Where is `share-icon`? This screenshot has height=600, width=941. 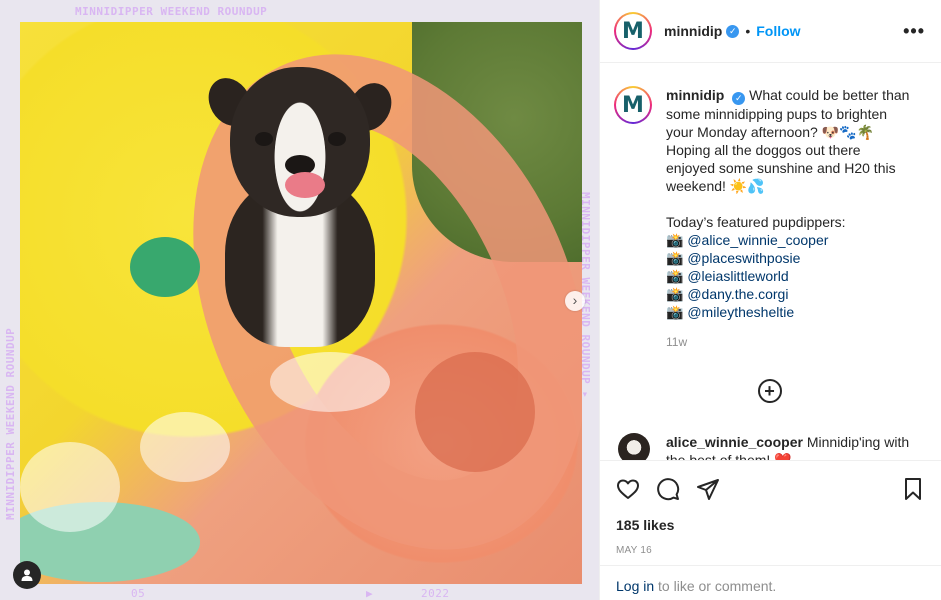
share-icon is located at coordinates (708, 489).